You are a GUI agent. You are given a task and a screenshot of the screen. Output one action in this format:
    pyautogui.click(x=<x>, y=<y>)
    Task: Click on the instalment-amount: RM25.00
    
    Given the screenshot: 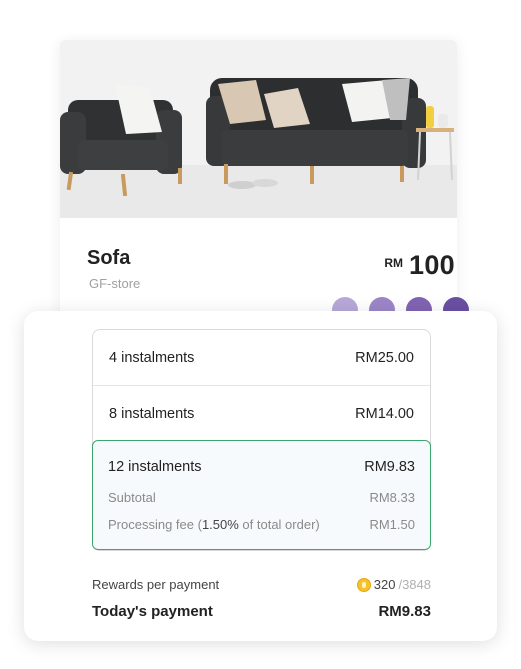 What is the action you would take?
    pyautogui.click(x=384, y=357)
    